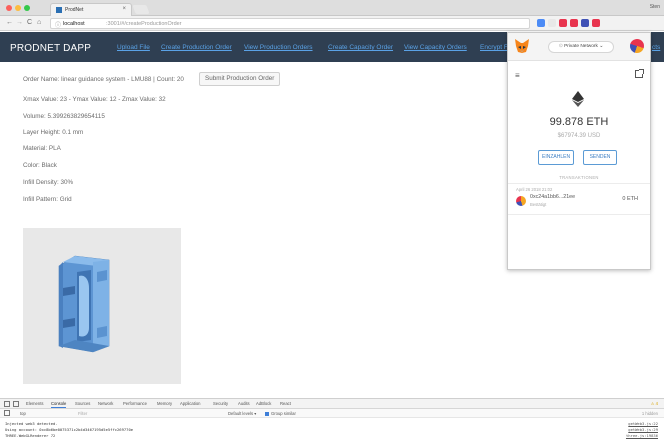  I want to click on browser-tab-strip: ProdNet × Sten, so click(332, 8).